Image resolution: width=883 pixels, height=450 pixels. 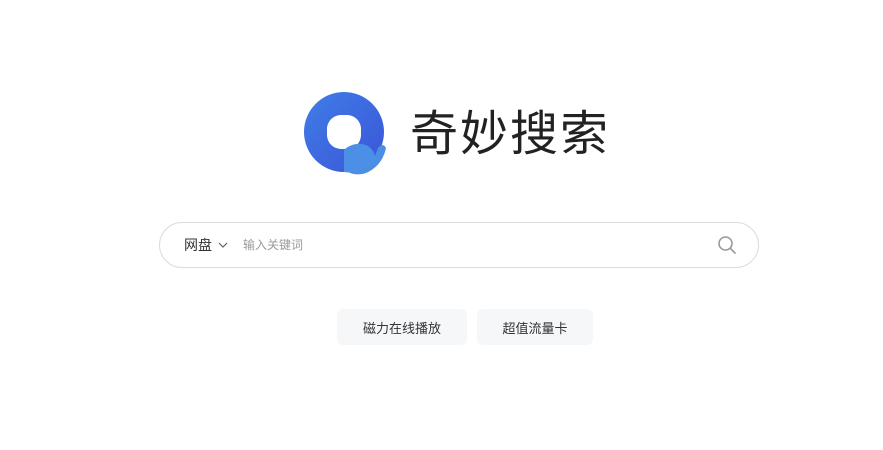 What do you see at coordinates (223, 245) in the screenshot?
I see `chevron-down-icon` at bounding box center [223, 245].